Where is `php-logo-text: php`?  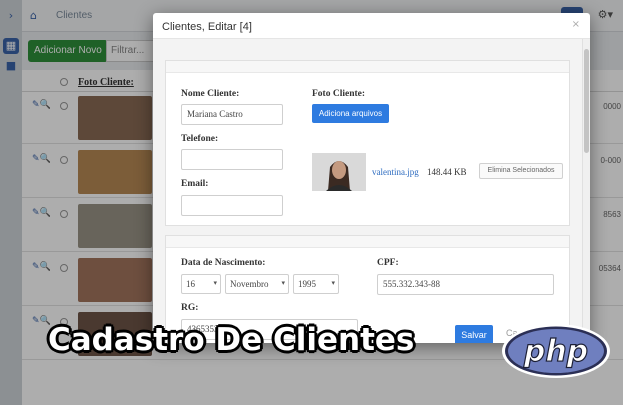
php-logo-text: php is located at coordinates (555, 351).